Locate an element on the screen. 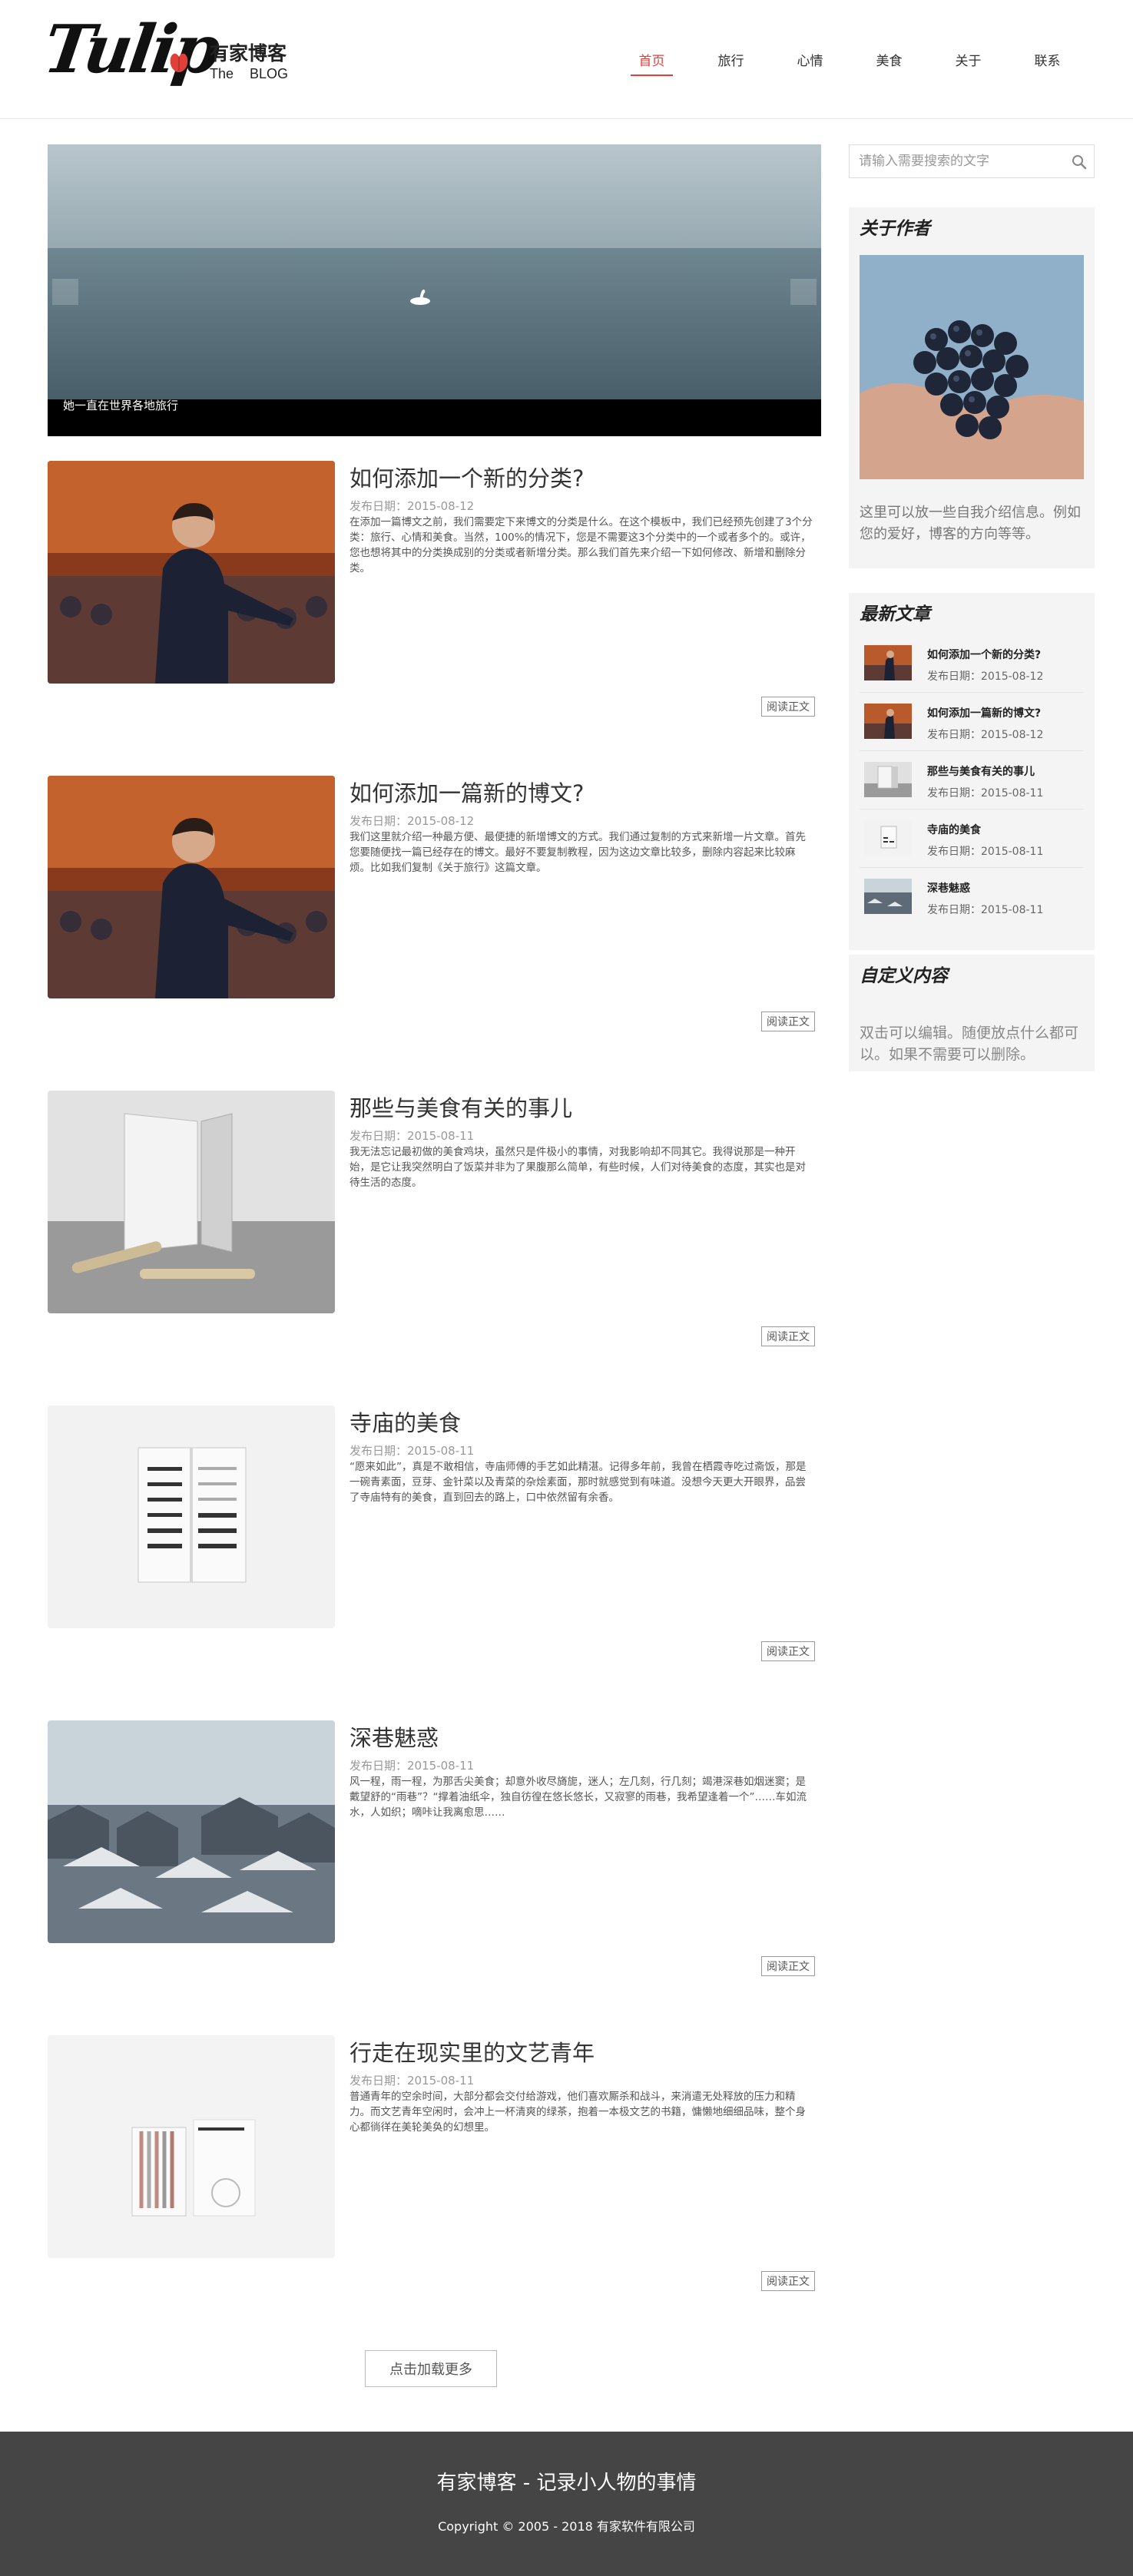 The height and width of the screenshot is (2576, 1133). widget-title: 关于作者 is located at coordinates (895, 228).